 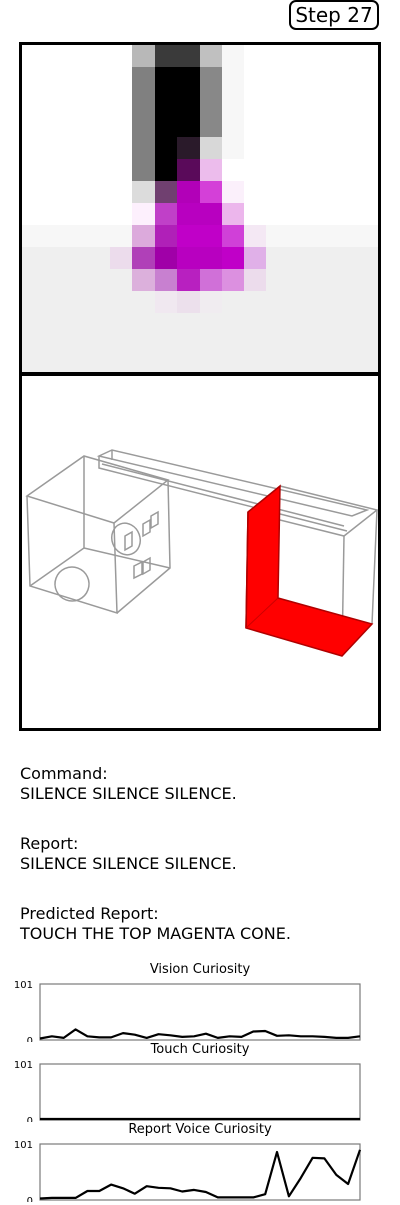 I want to click on step-counter: Step 27, so click(x=334, y=15).